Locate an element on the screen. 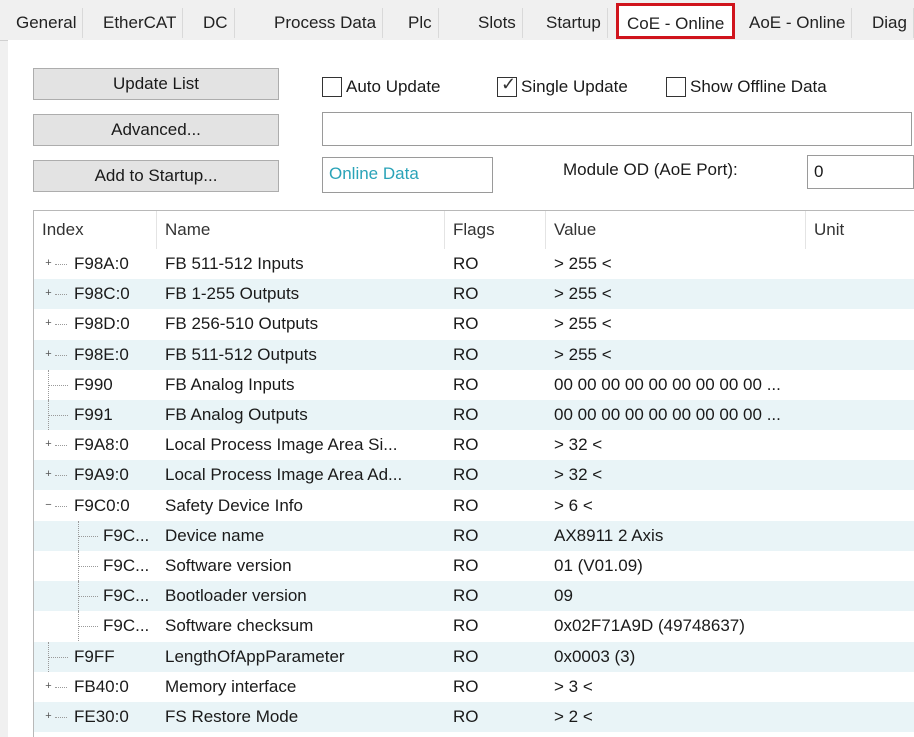 Image resolution: width=914 pixels, height=737 pixels. cell-name: FB Analog Outputs is located at coordinates (236, 414).